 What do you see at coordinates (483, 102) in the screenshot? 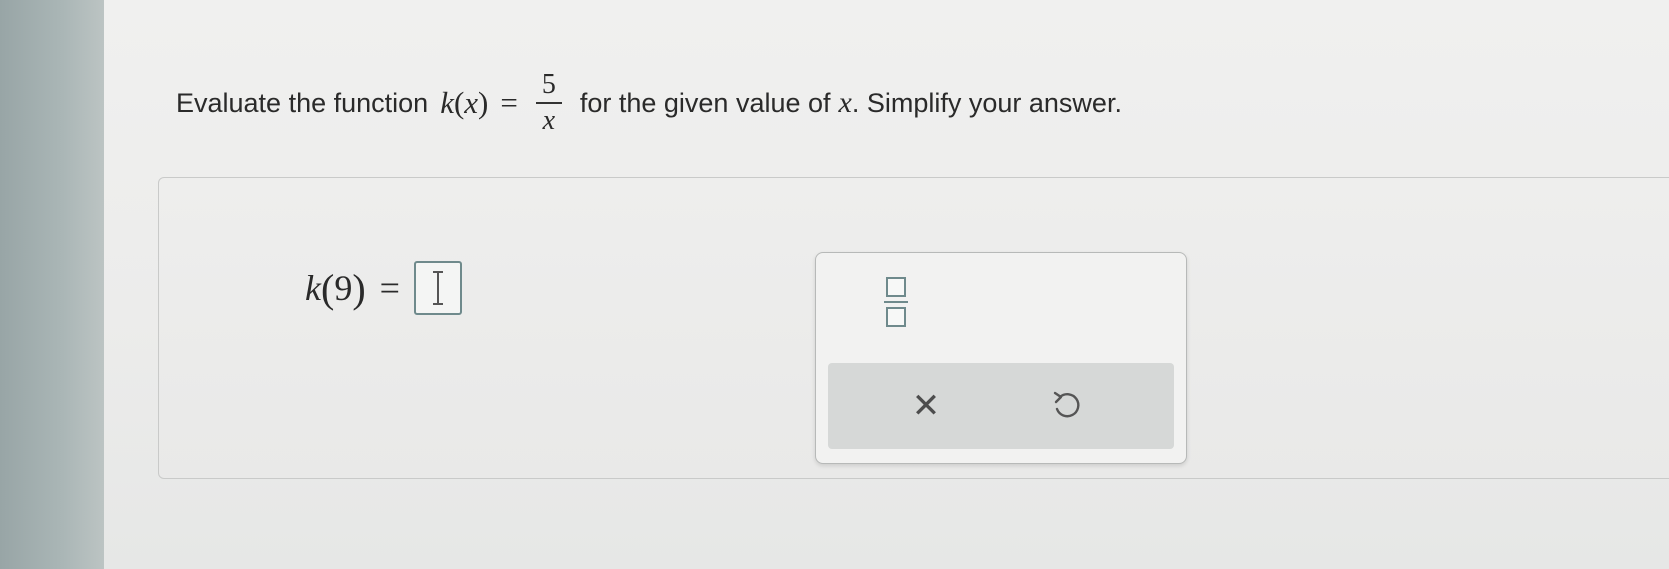
I see `close-paren: )` at bounding box center [483, 102].